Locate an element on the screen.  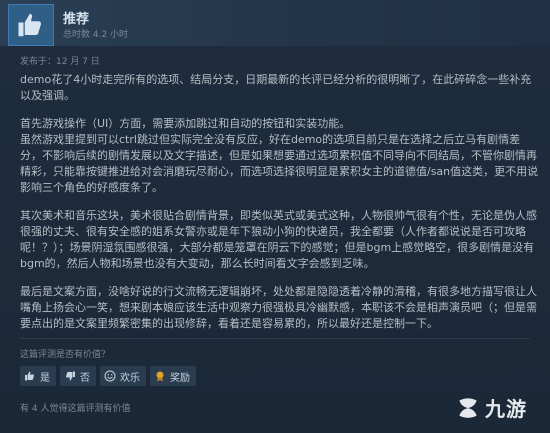
vote-funny-label: 欢乐 is located at coordinates (130, 378).